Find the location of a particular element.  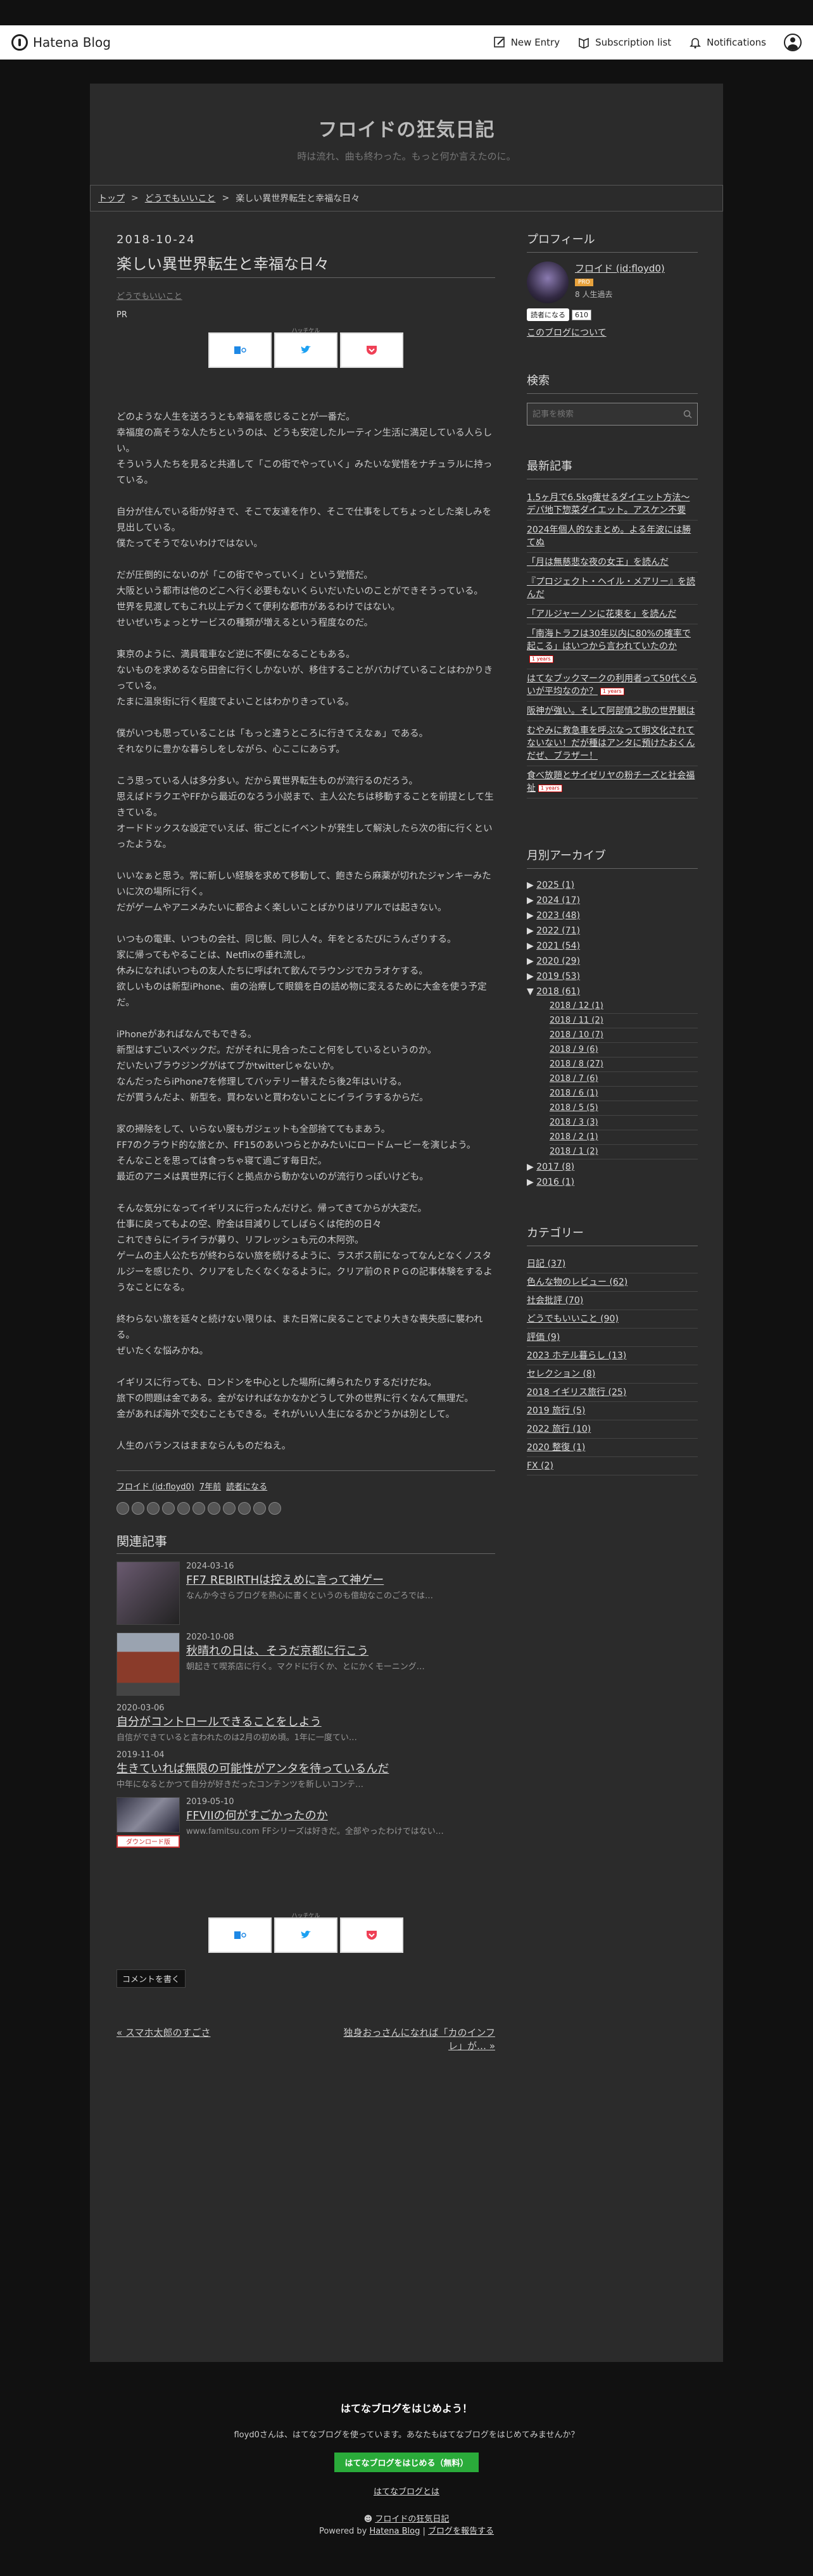

related-title: 秋晴れの日は、そうだ京都に行こう is located at coordinates (305, 1650).